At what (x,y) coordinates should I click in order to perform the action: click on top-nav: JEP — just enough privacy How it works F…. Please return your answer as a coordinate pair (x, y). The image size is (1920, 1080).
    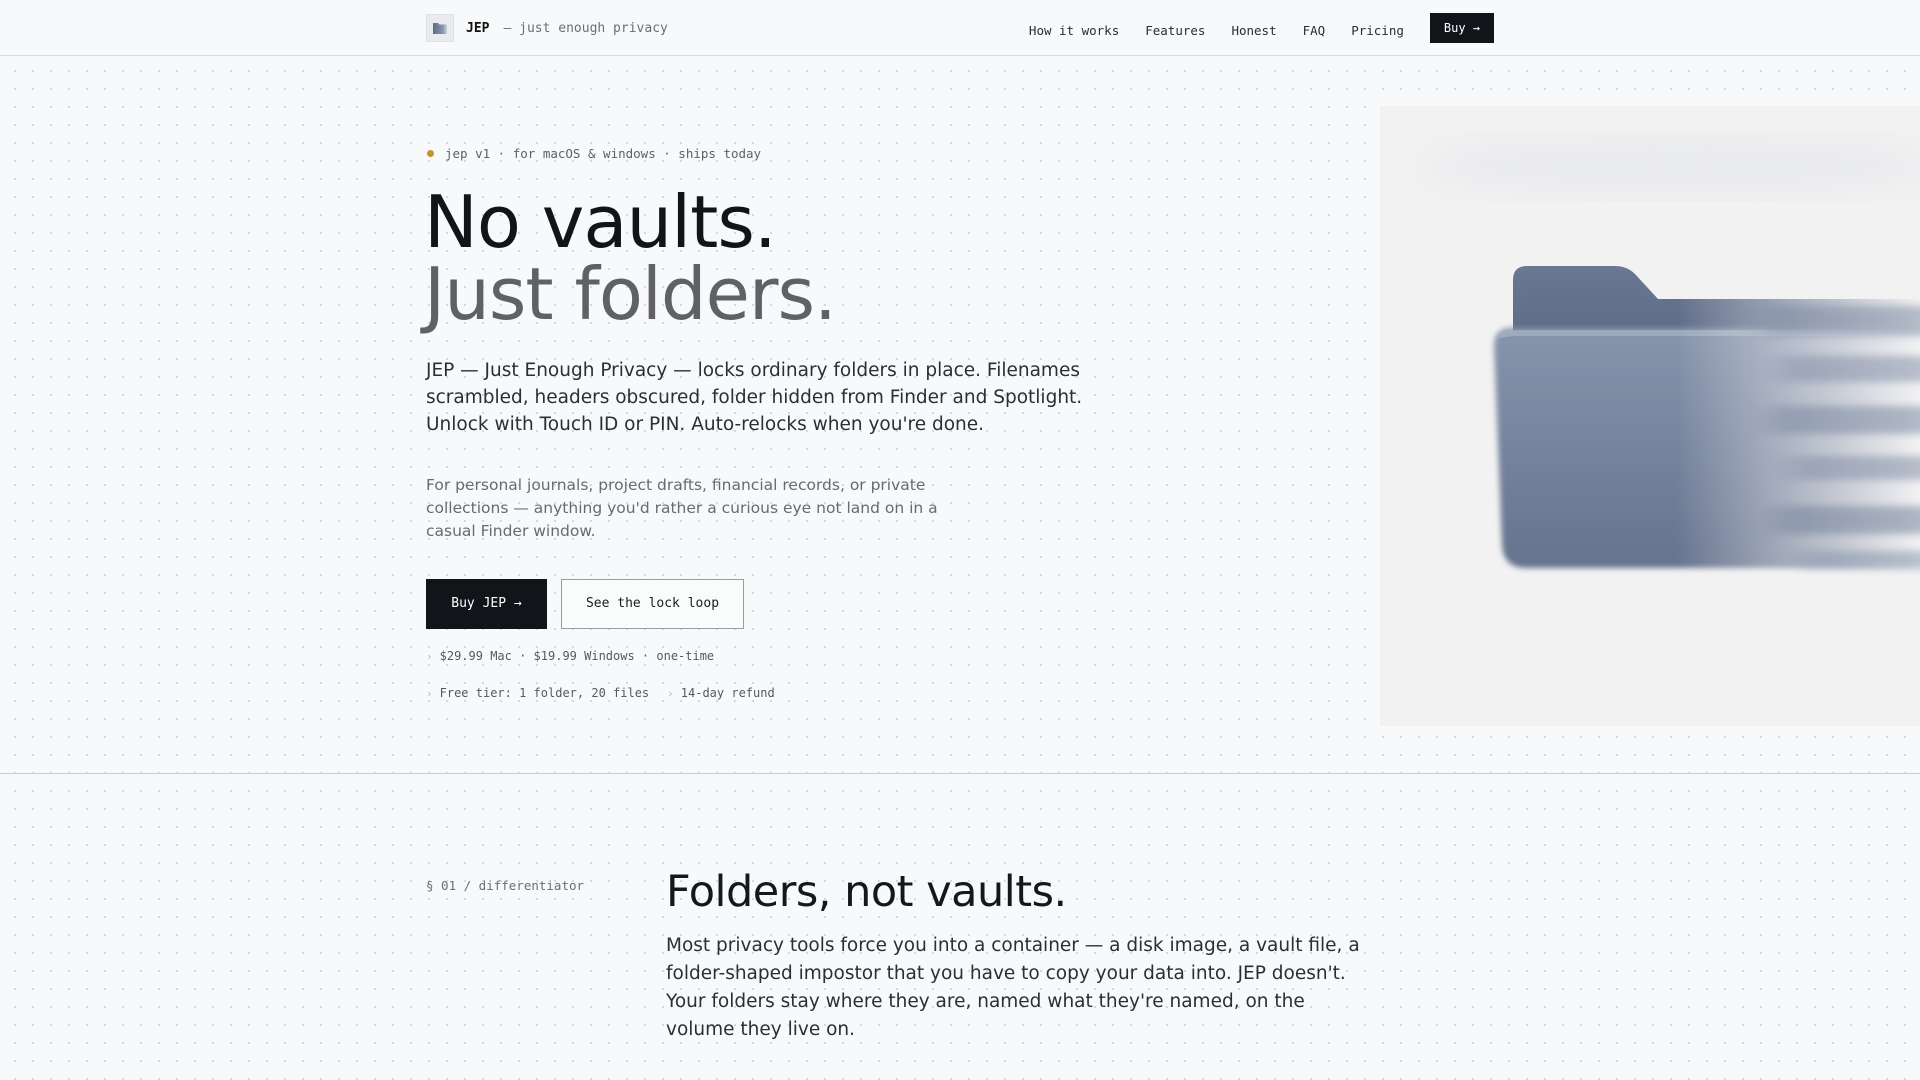
    Looking at the image, I should click on (960, 28).